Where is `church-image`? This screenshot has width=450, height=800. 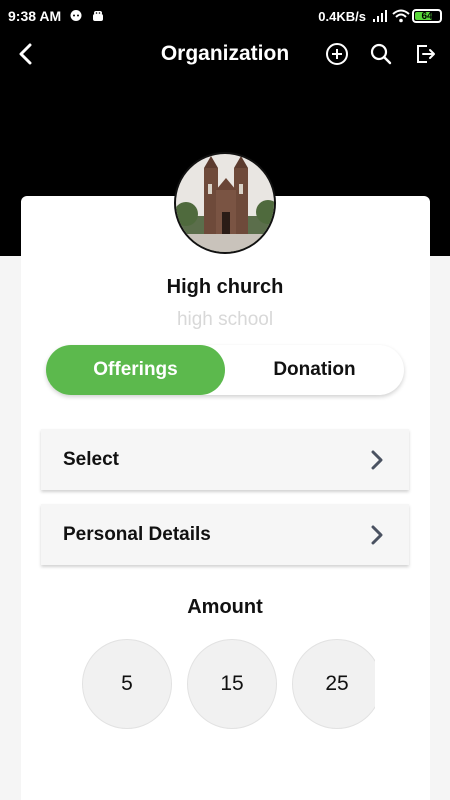 church-image is located at coordinates (225, 203).